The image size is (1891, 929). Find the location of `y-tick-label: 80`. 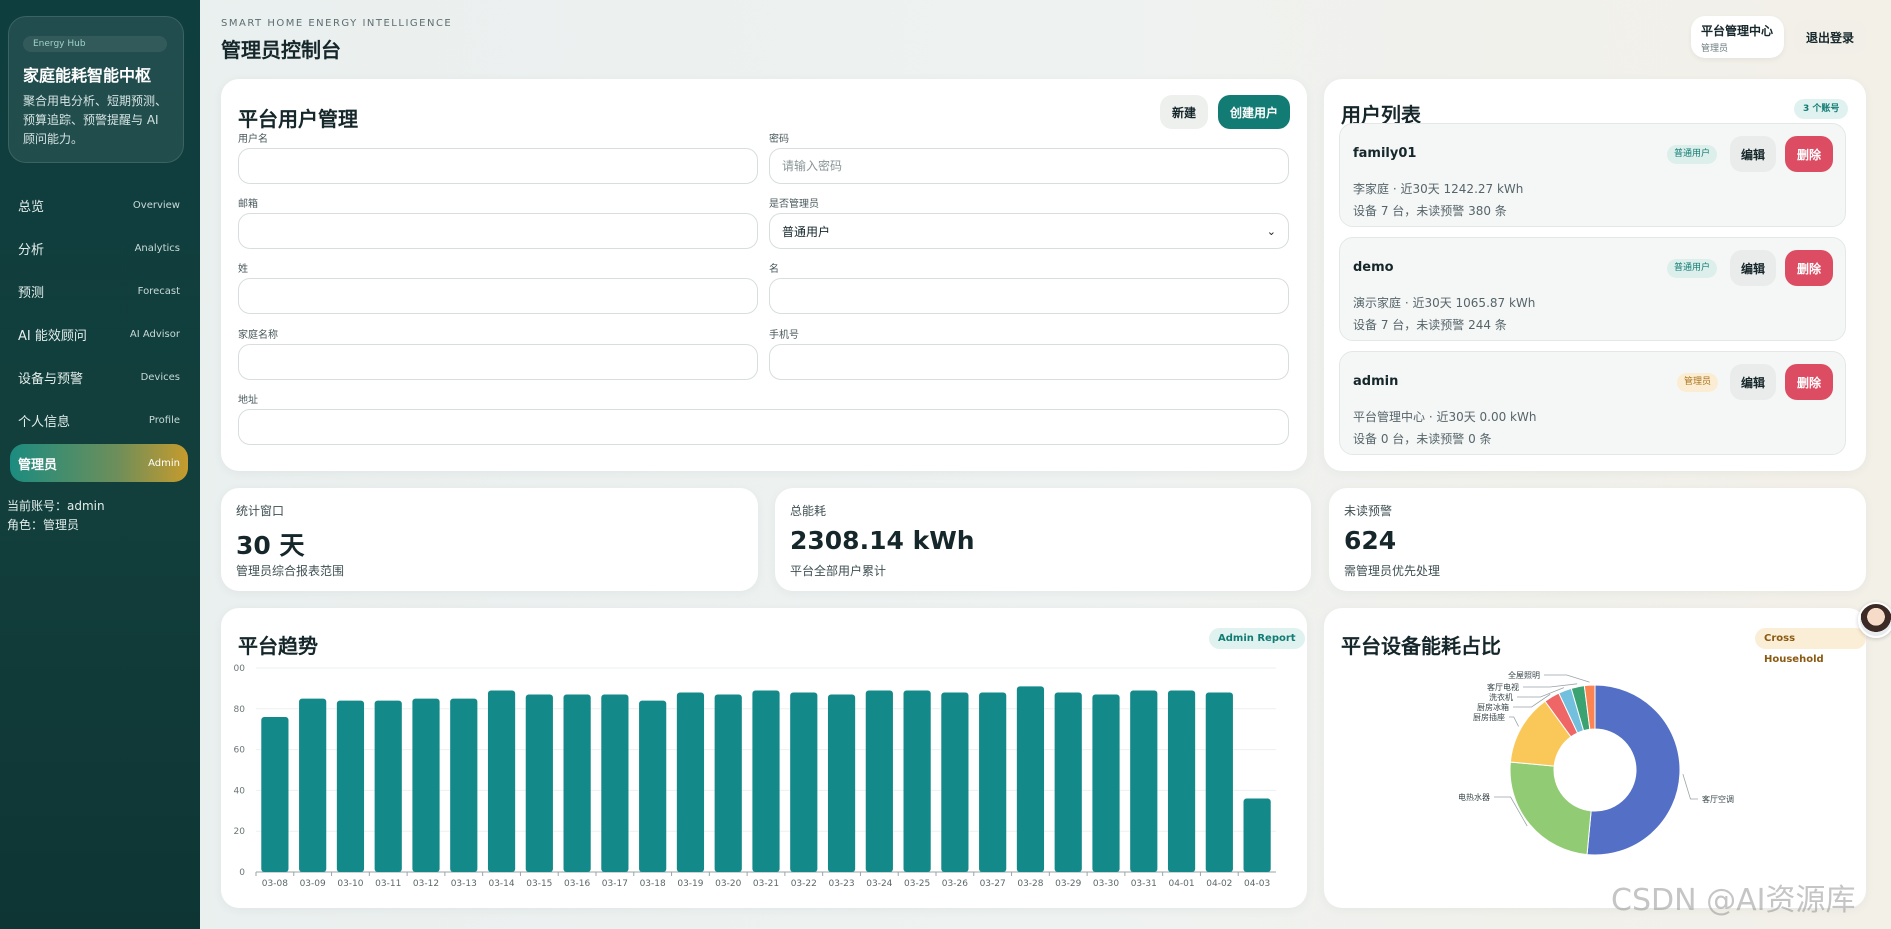

y-tick-label: 80 is located at coordinates (240, 710).